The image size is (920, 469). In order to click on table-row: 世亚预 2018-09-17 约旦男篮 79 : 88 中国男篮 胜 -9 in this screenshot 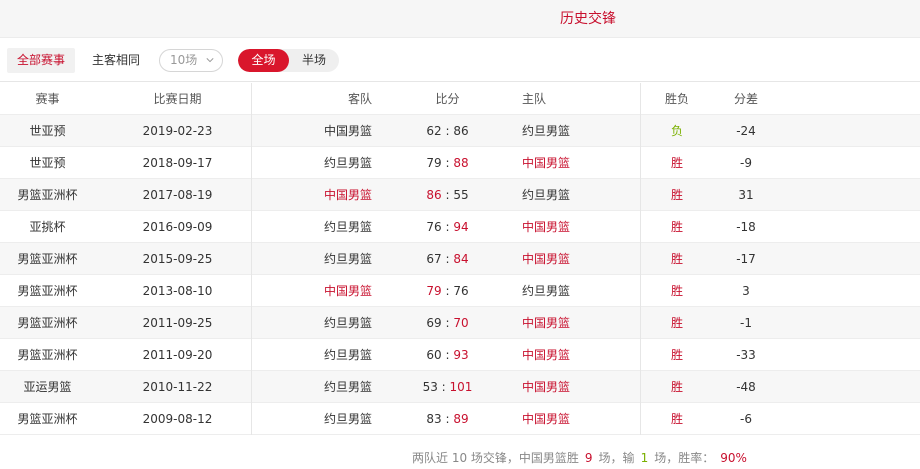, I will do `click(460, 163)`.